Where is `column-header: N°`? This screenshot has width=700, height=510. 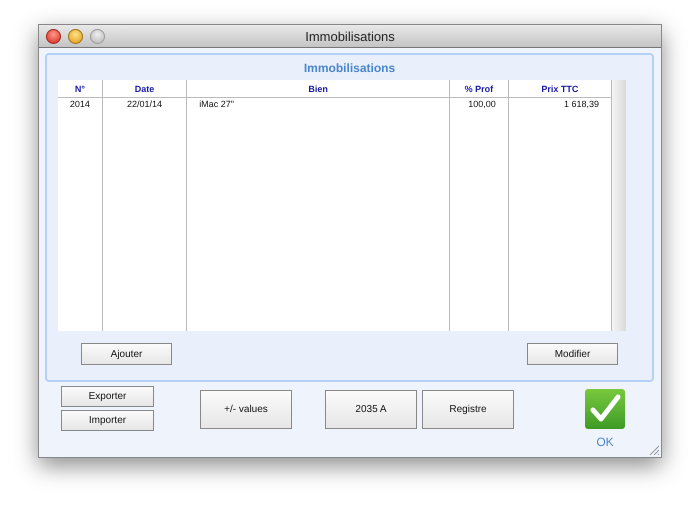
column-header: N° is located at coordinates (80, 89).